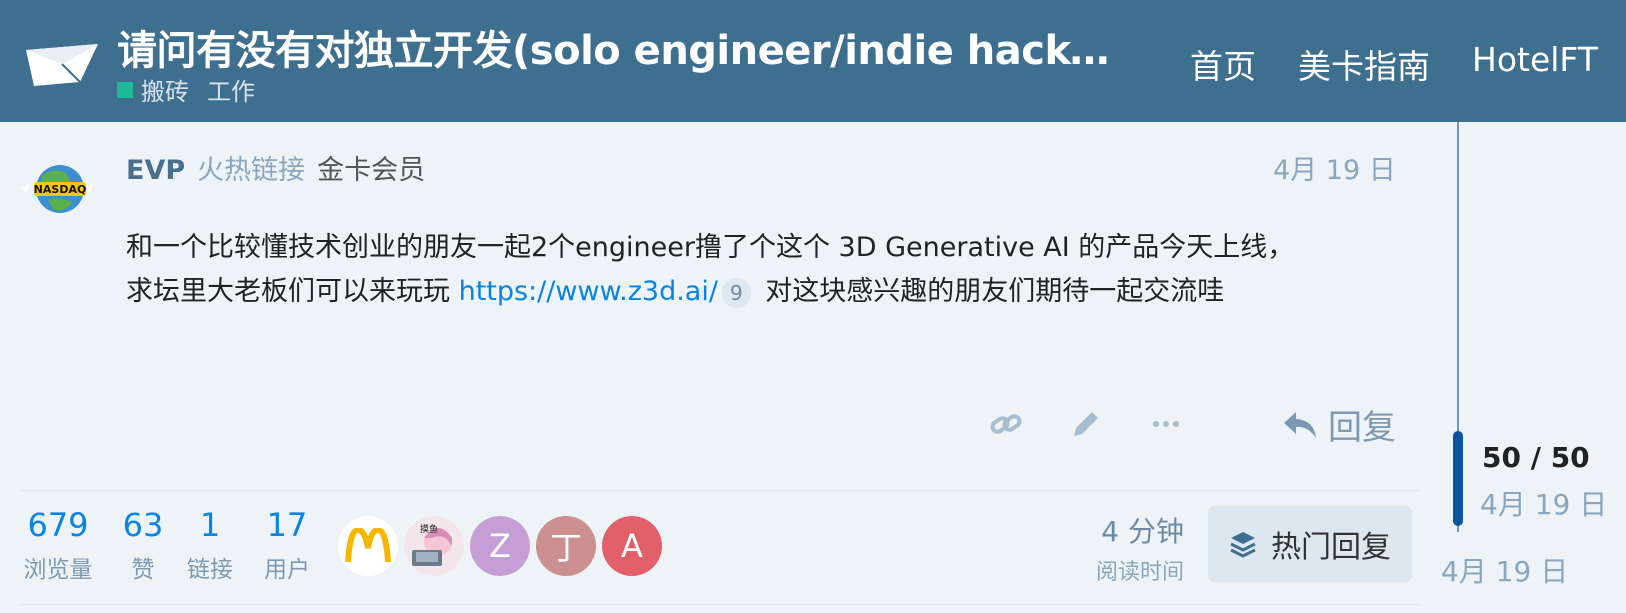 The height and width of the screenshot is (613, 1626). What do you see at coordinates (1243, 545) in the screenshot?
I see `layers-icon` at bounding box center [1243, 545].